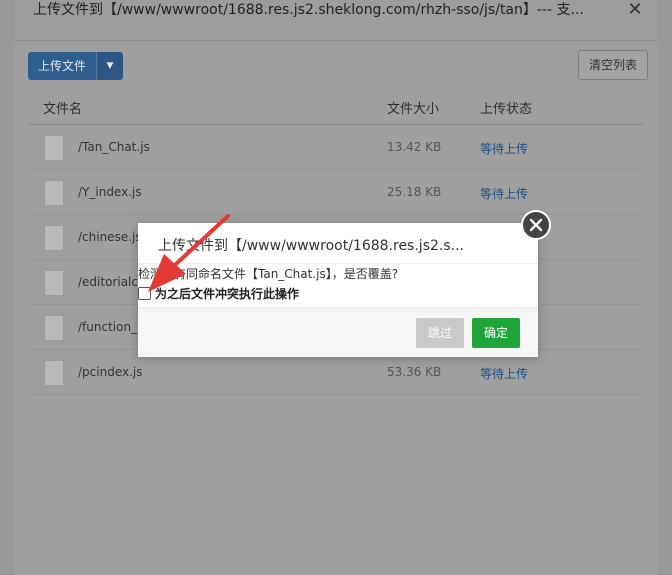 This screenshot has width=672, height=575. What do you see at coordinates (635, 11) in the screenshot?
I see `window-close-icon: ✕` at bounding box center [635, 11].